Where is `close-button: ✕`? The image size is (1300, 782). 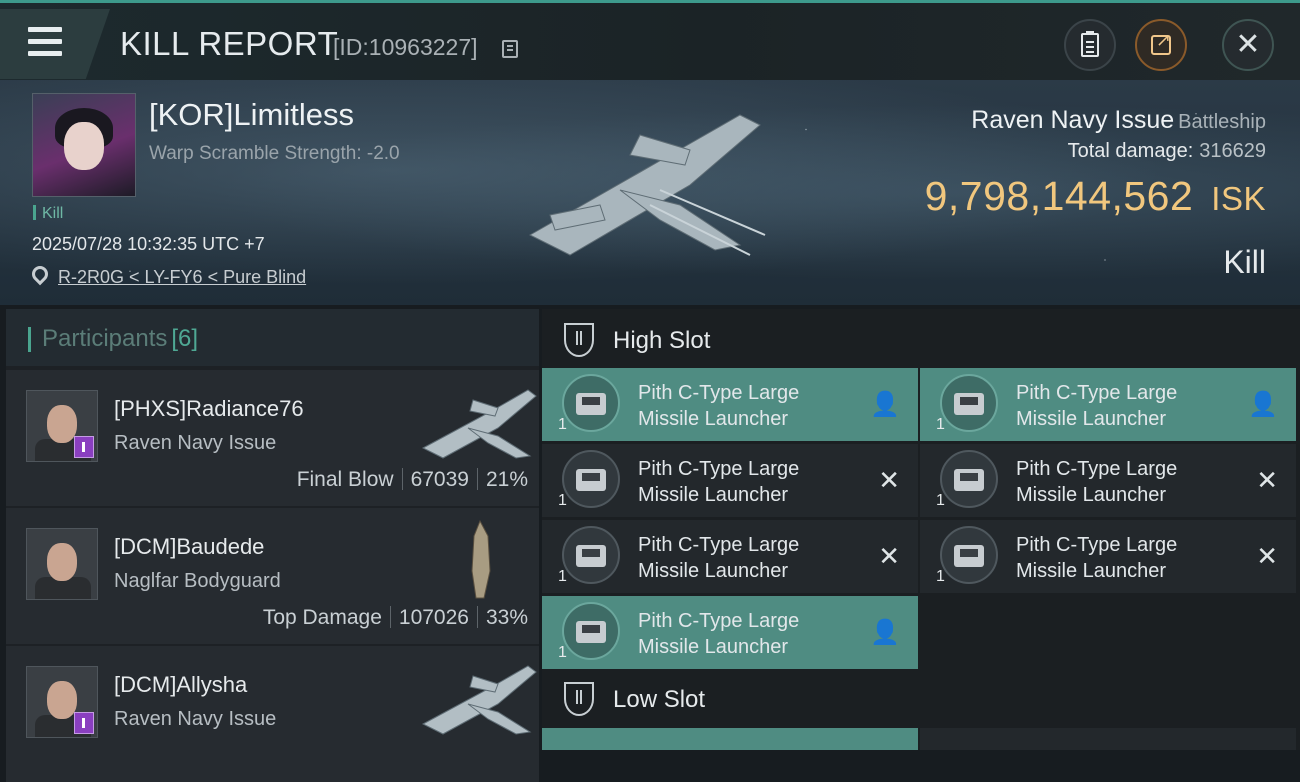
close-button: ✕ is located at coordinates (1248, 45).